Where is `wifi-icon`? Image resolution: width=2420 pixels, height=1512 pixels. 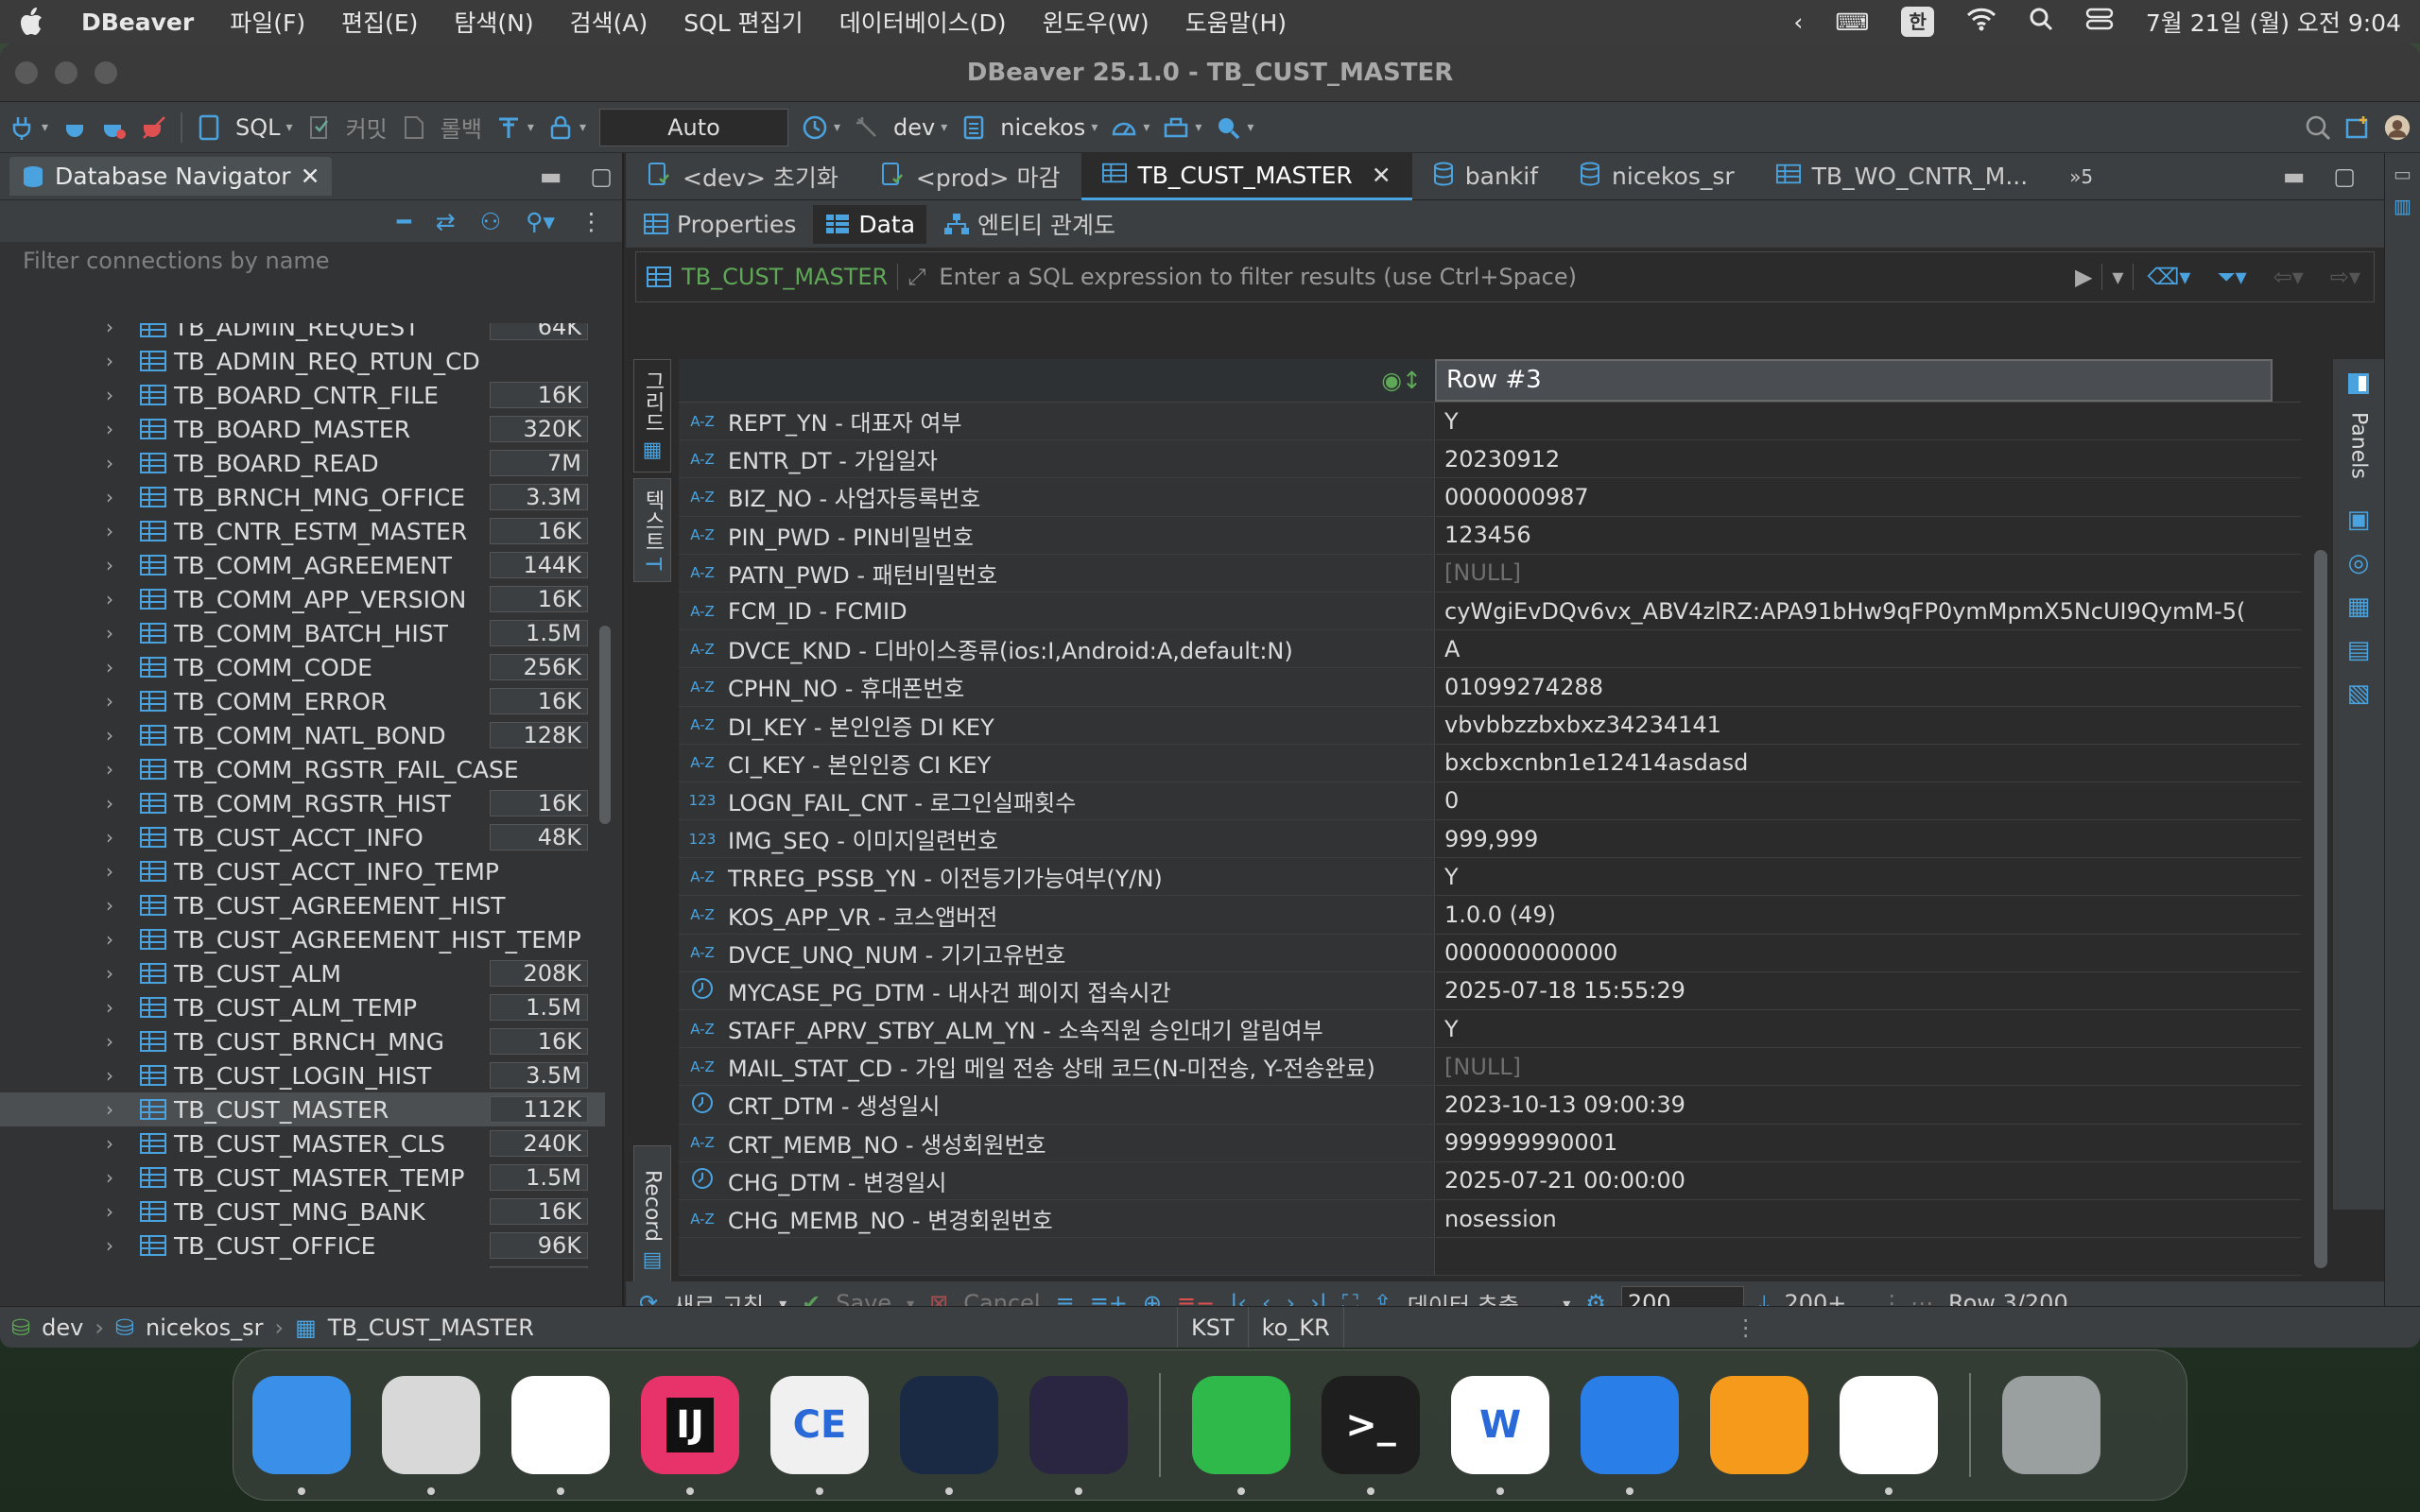 wifi-icon is located at coordinates (1981, 22).